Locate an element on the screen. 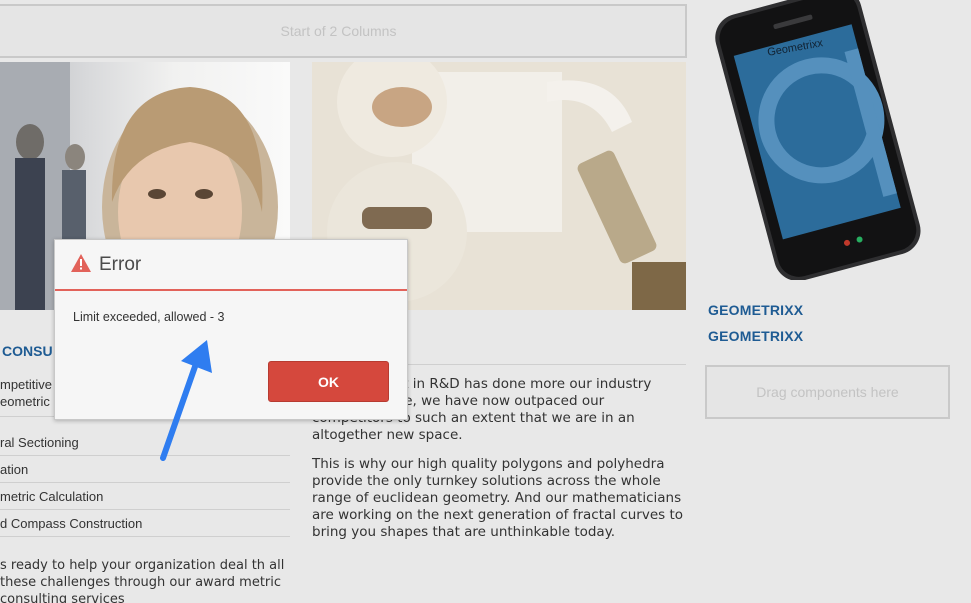 The width and height of the screenshot is (971, 603). dialog-header: Error is located at coordinates (231, 265).